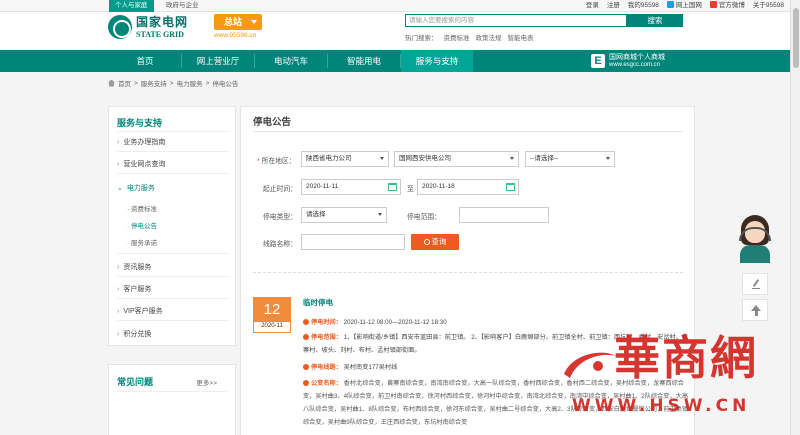 The height and width of the screenshot is (435, 800). What do you see at coordinates (218, 61) in the screenshot?
I see `nav-online-hall: 网上营业厅` at bounding box center [218, 61].